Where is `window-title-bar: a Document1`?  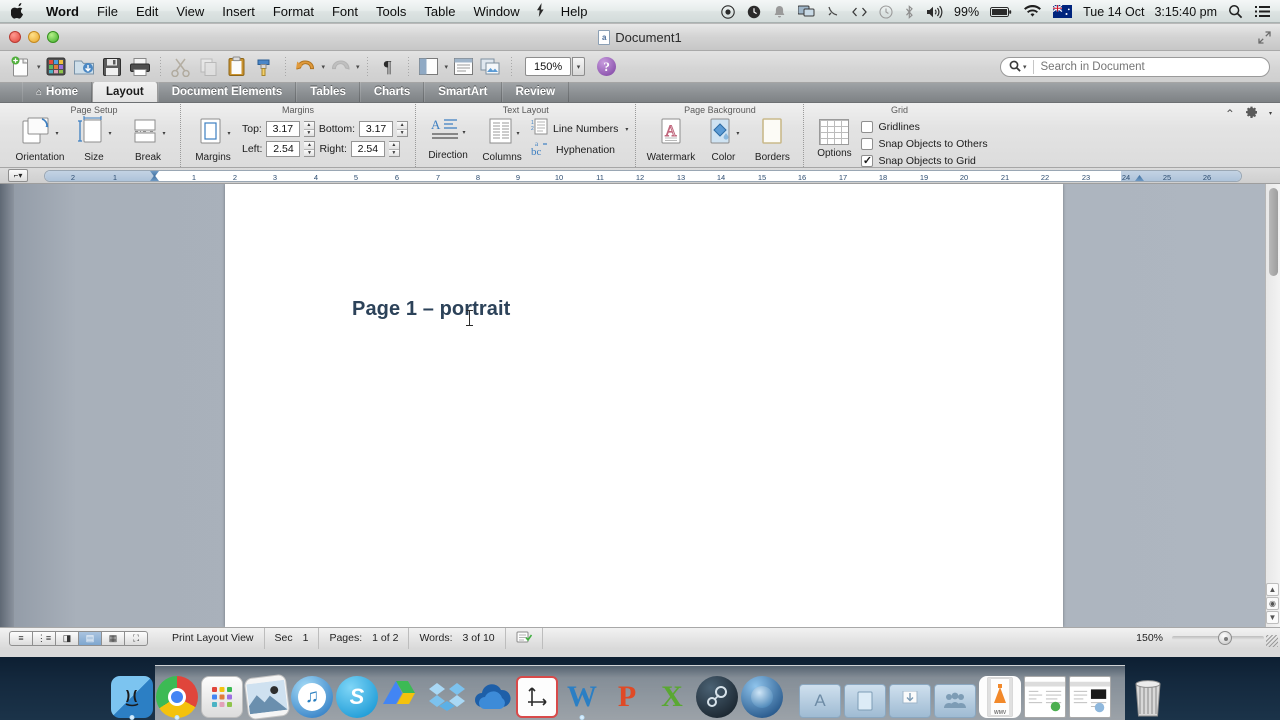
window-title-bar: a Document1 is located at coordinates (640, 37).